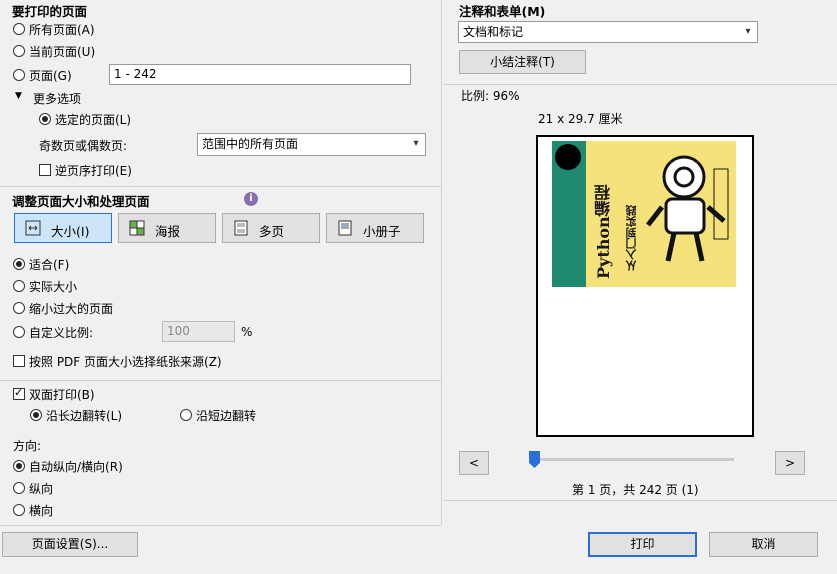 The image size is (837, 574). Describe the element at coordinates (81, 201) in the screenshot. I see `section-title-sizing: 调整页面大小和处理页面` at that location.